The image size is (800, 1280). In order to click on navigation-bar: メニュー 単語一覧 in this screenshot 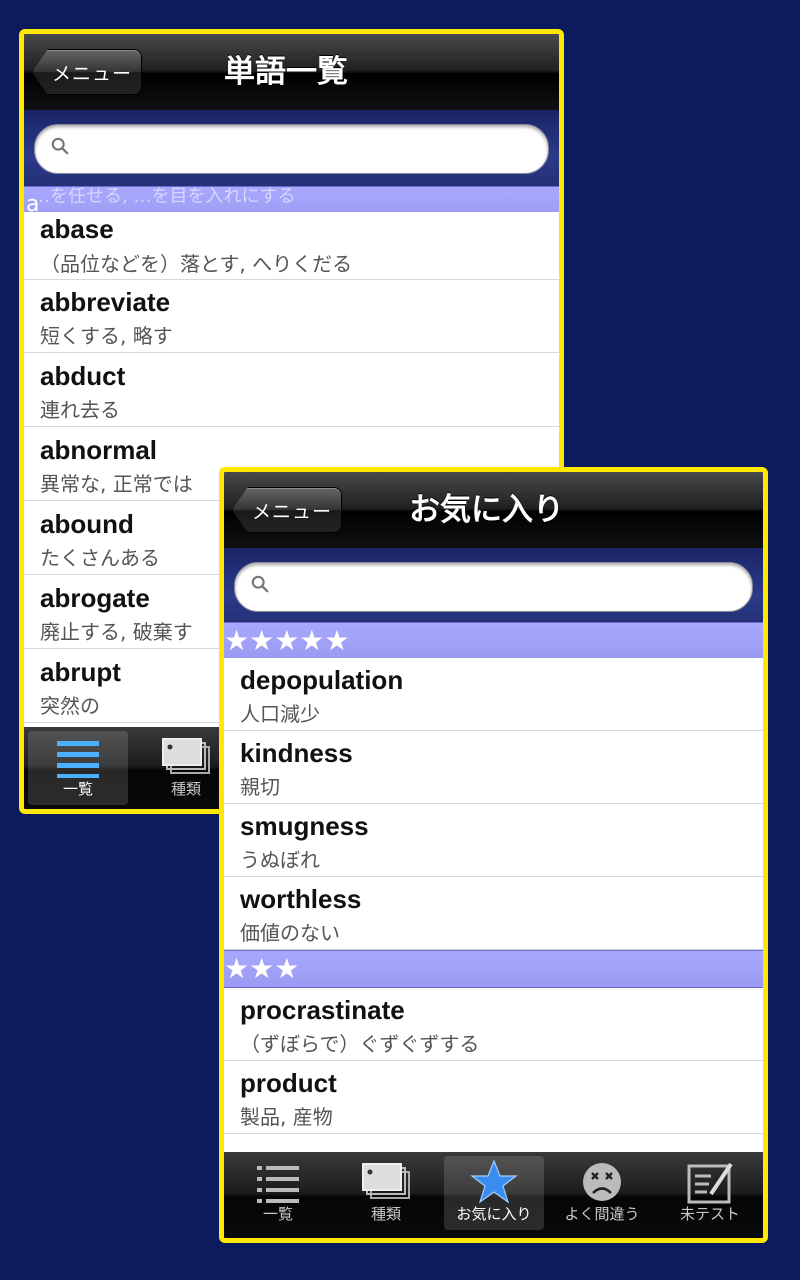, I will do `click(291, 72)`.